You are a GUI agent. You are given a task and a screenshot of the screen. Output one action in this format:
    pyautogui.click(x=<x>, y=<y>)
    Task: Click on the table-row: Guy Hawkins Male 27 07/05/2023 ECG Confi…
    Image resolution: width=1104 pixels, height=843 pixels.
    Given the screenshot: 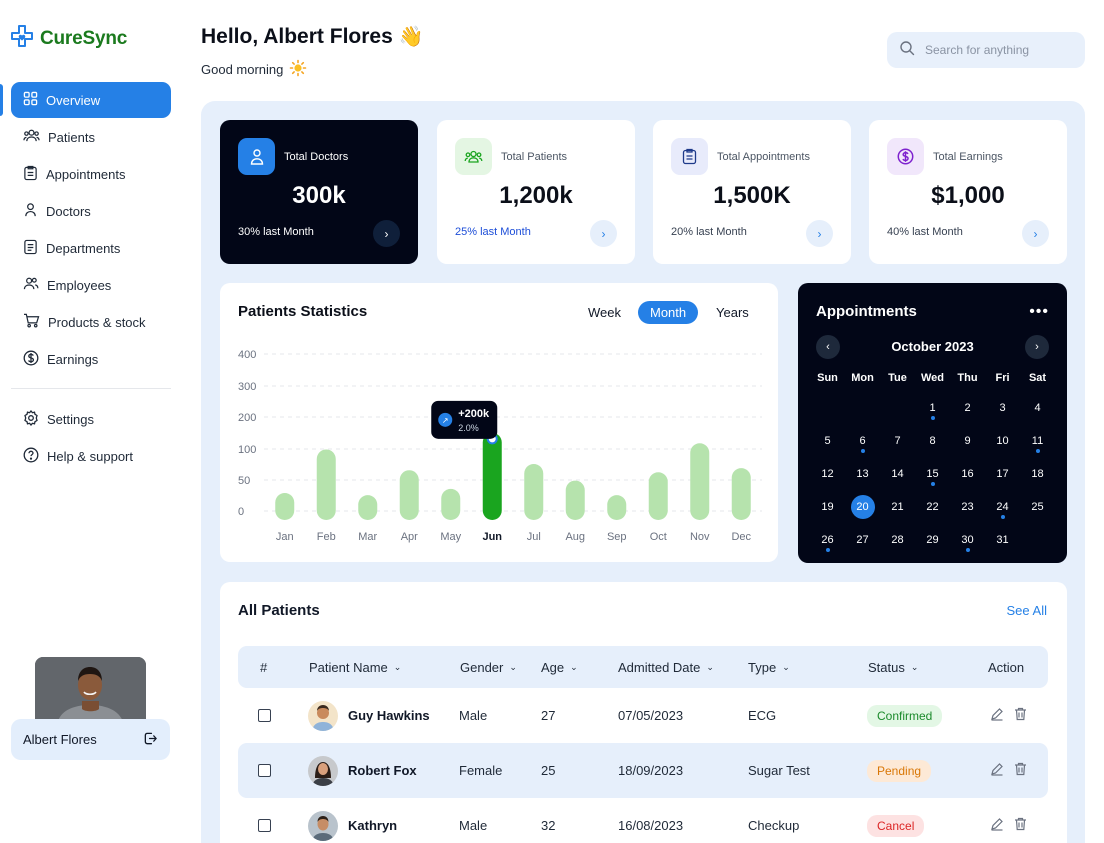 What is the action you would take?
    pyautogui.click(x=643, y=715)
    